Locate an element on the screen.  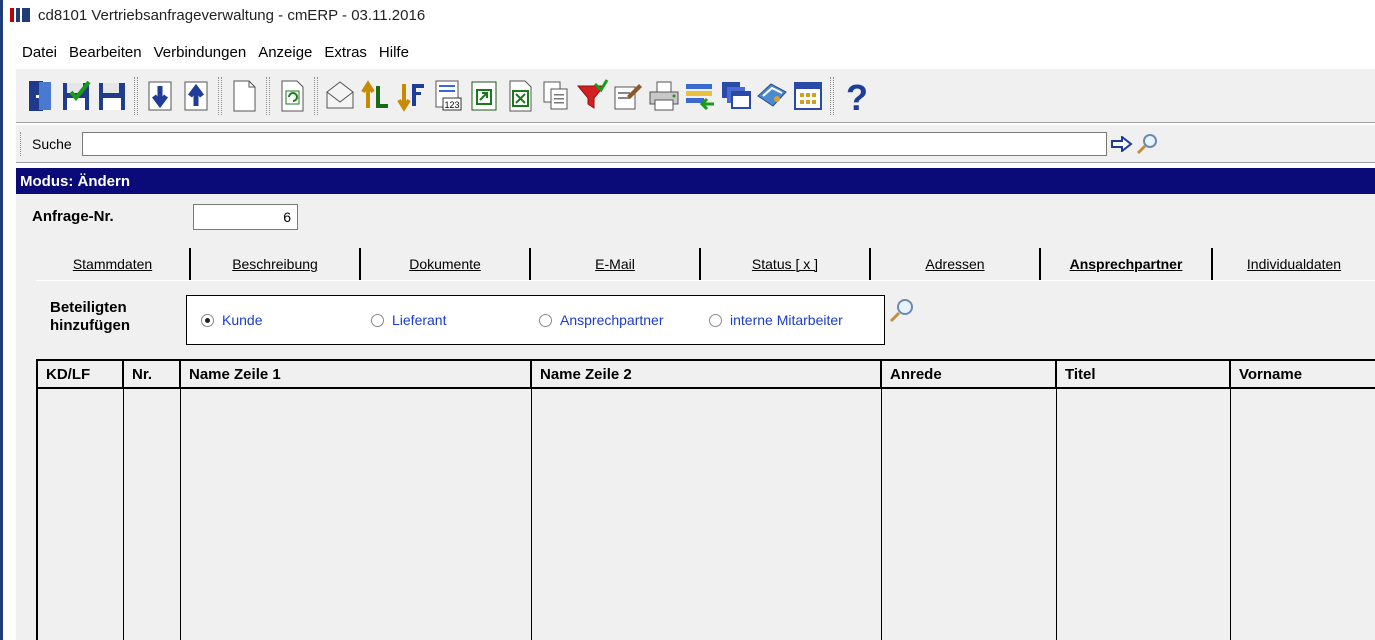
transfer-list-icon is located at coordinates (700, 96).